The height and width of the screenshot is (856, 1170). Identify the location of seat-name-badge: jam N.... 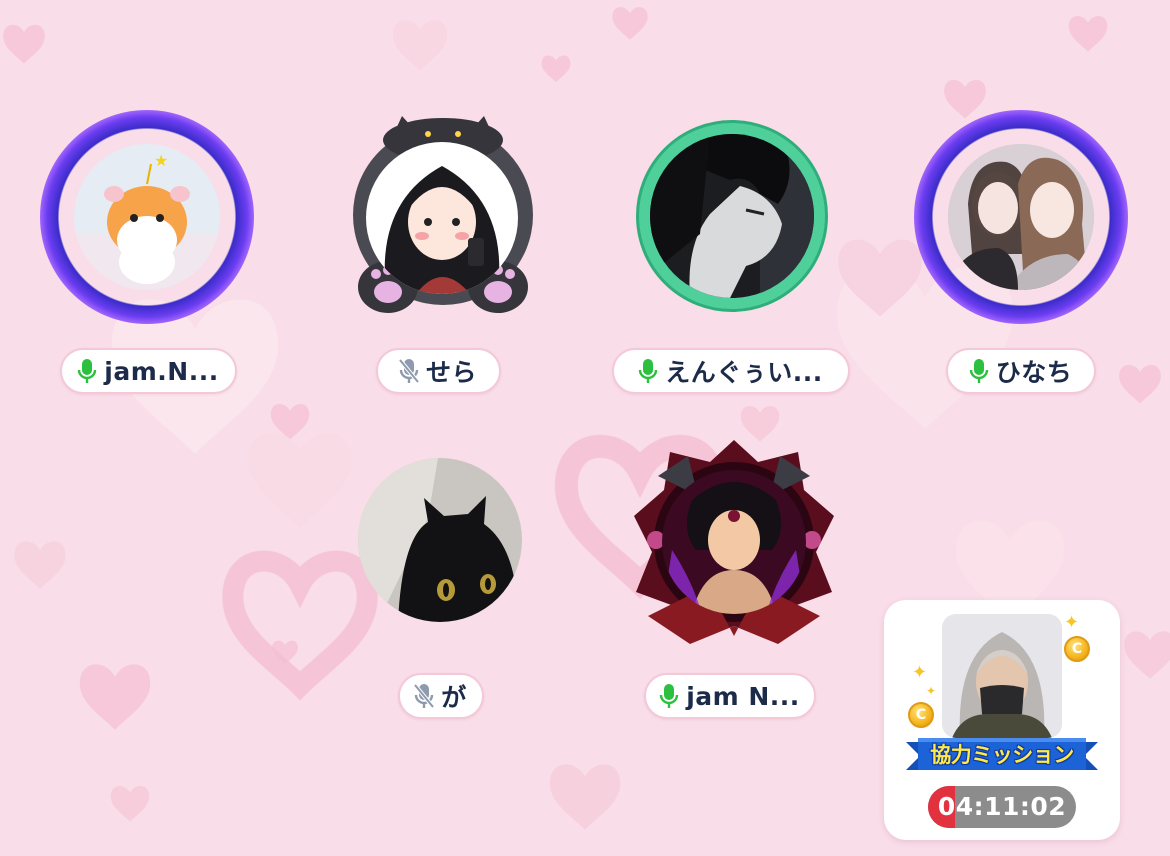
(730, 696).